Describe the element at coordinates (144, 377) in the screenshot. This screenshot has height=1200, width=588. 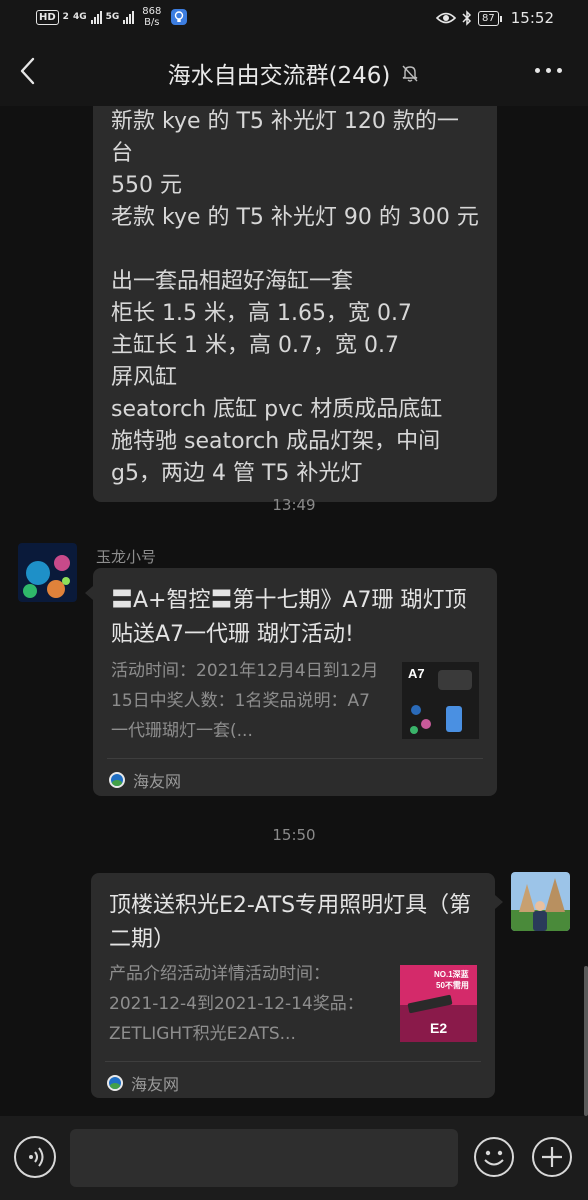
I see `message-line: 屏风缸` at that location.